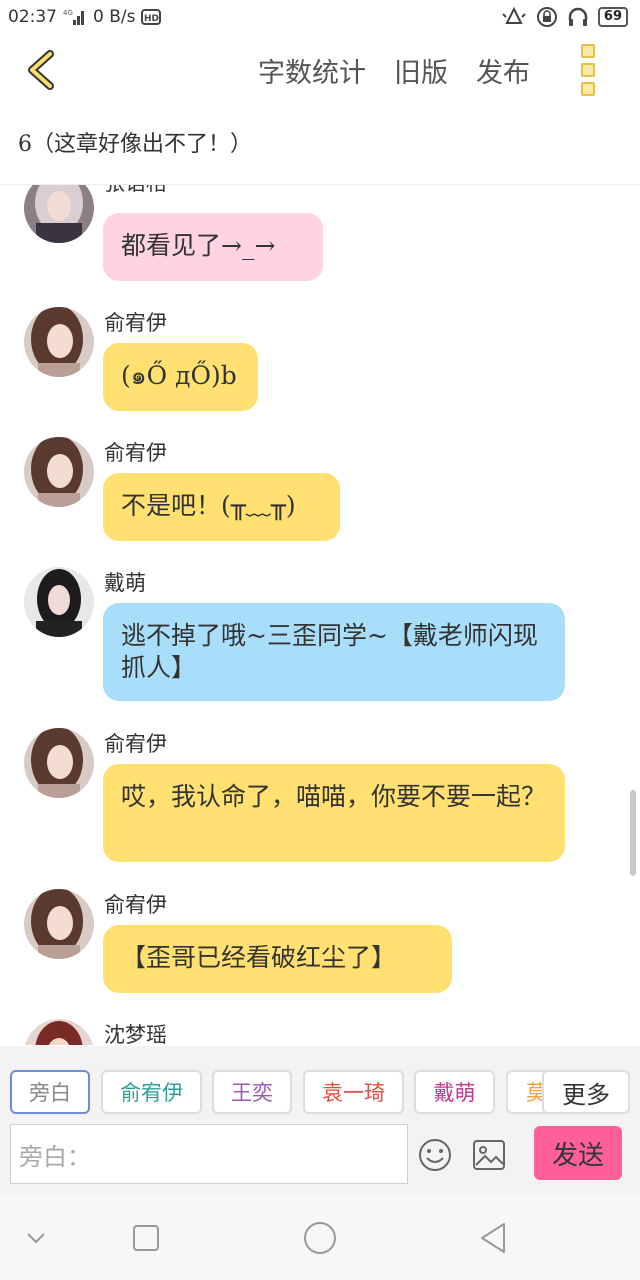 Image resolution: width=640 pixels, height=1280 pixels. What do you see at coordinates (586, 1092) in the screenshot?
I see `more-roles-button: 更多` at bounding box center [586, 1092].